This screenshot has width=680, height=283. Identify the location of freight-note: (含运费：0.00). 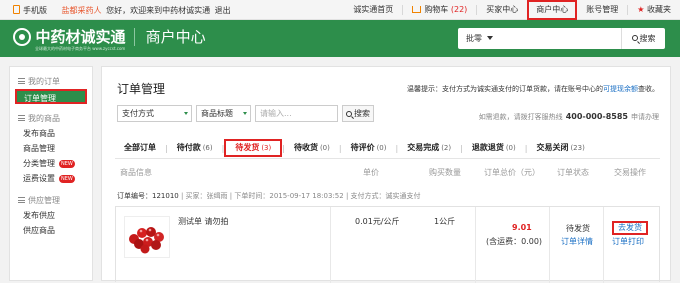
(514, 241).